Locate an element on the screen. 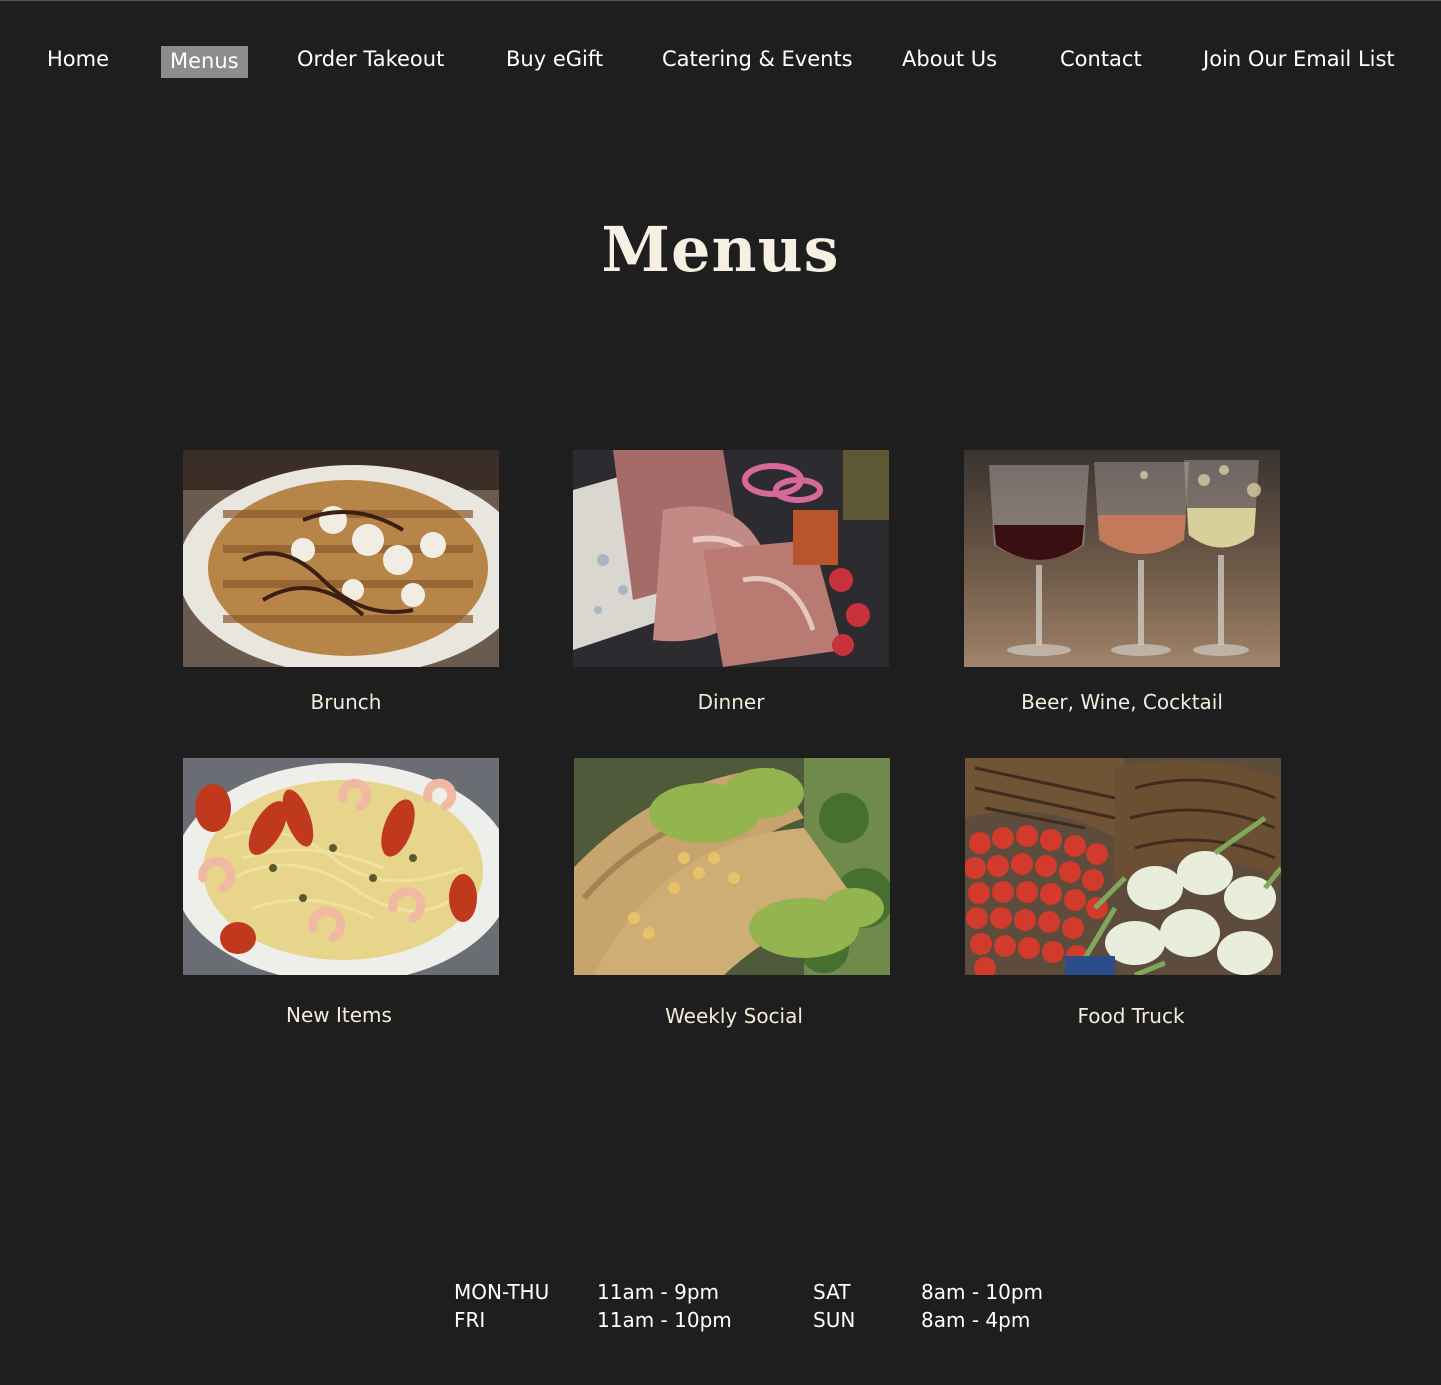  beer-wine-cocktail-image is located at coordinates (1122, 558).